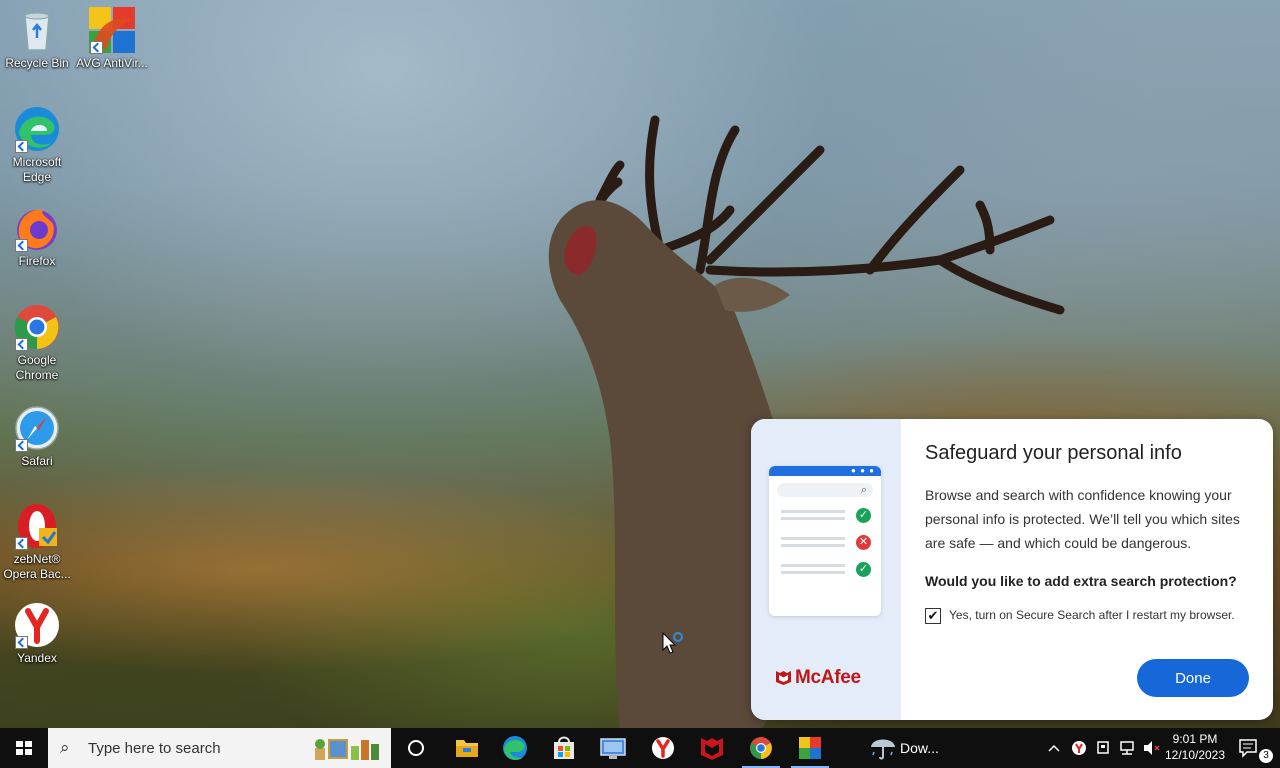 This screenshot has width=1280, height=768. Describe the element at coordinates (37, 428) in the screenshot. I see `safari-icon` at that location.